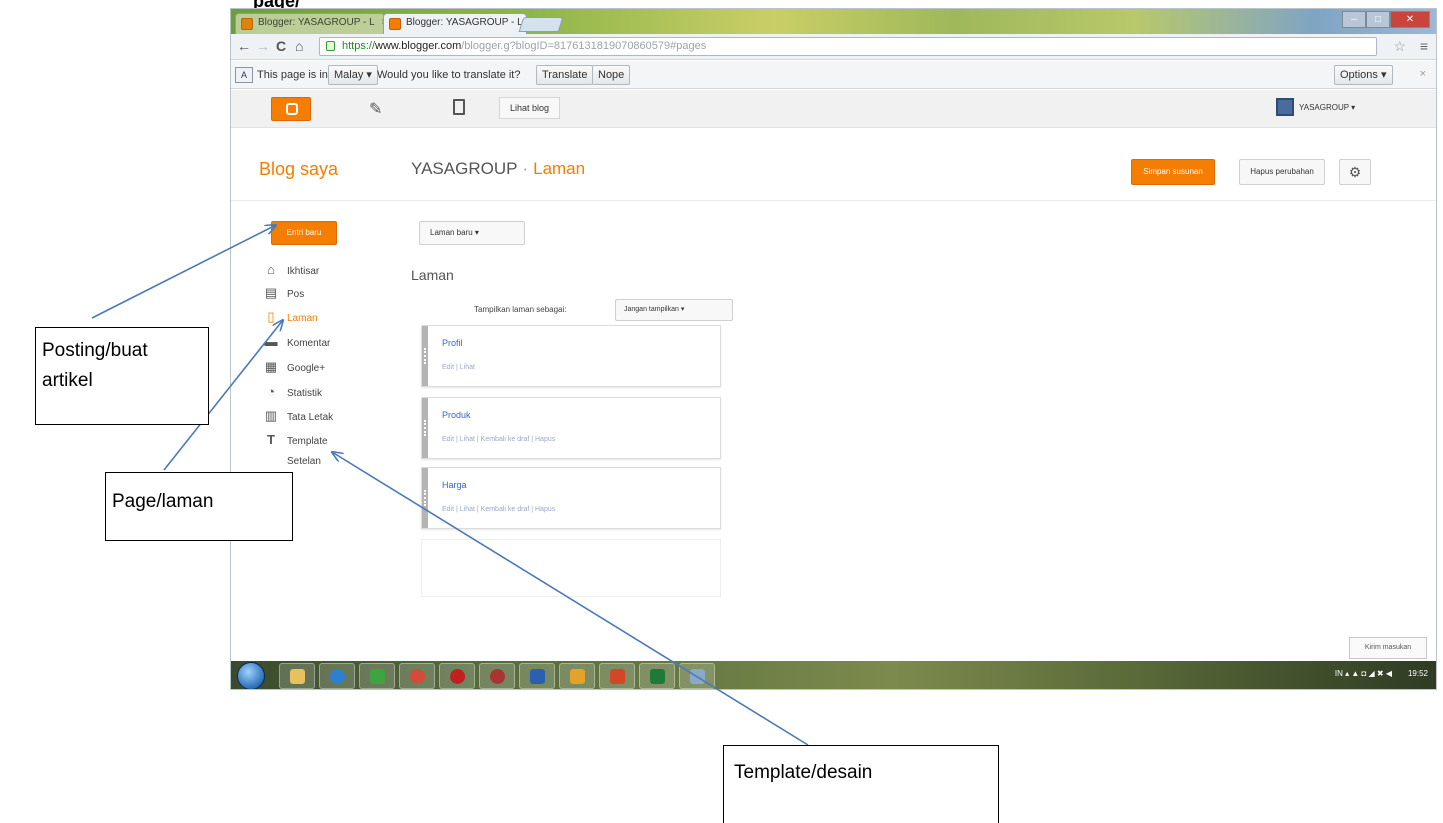 The image size is (1443, 823). I want to click on window-controls: – □ ✕, so click(1386, 20).